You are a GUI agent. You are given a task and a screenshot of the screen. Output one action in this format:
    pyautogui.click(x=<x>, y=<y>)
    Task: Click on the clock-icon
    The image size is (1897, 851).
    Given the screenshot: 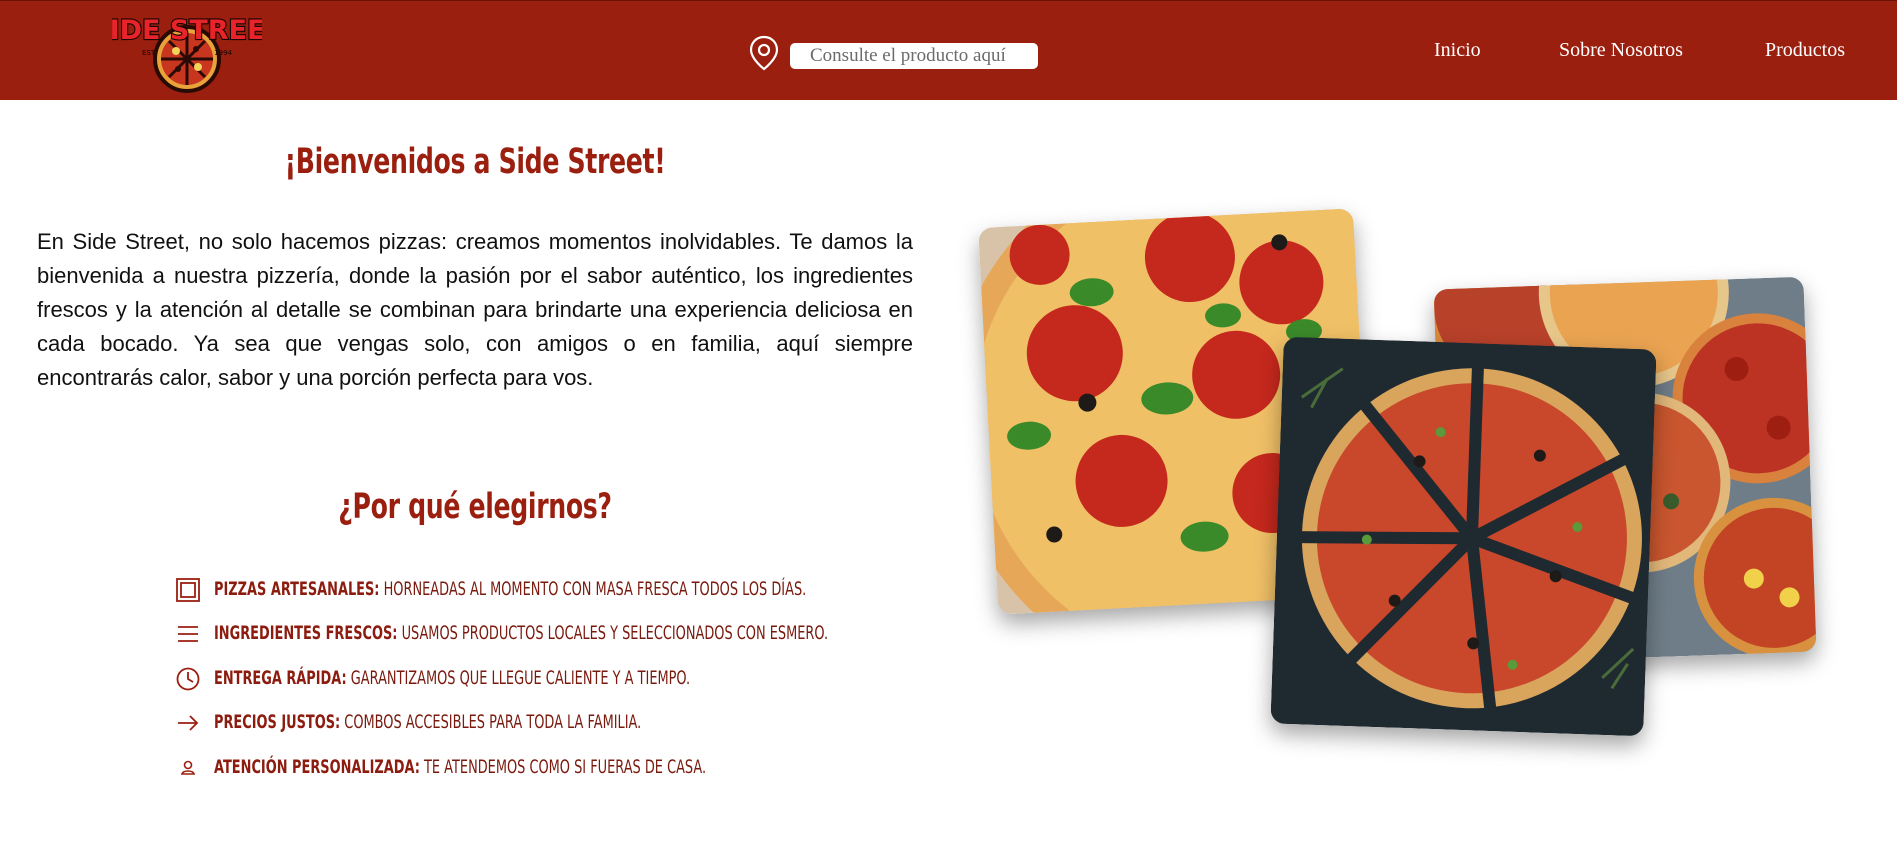 What is the action you would take?
    pyautogui.click(x=188, y=679)
    